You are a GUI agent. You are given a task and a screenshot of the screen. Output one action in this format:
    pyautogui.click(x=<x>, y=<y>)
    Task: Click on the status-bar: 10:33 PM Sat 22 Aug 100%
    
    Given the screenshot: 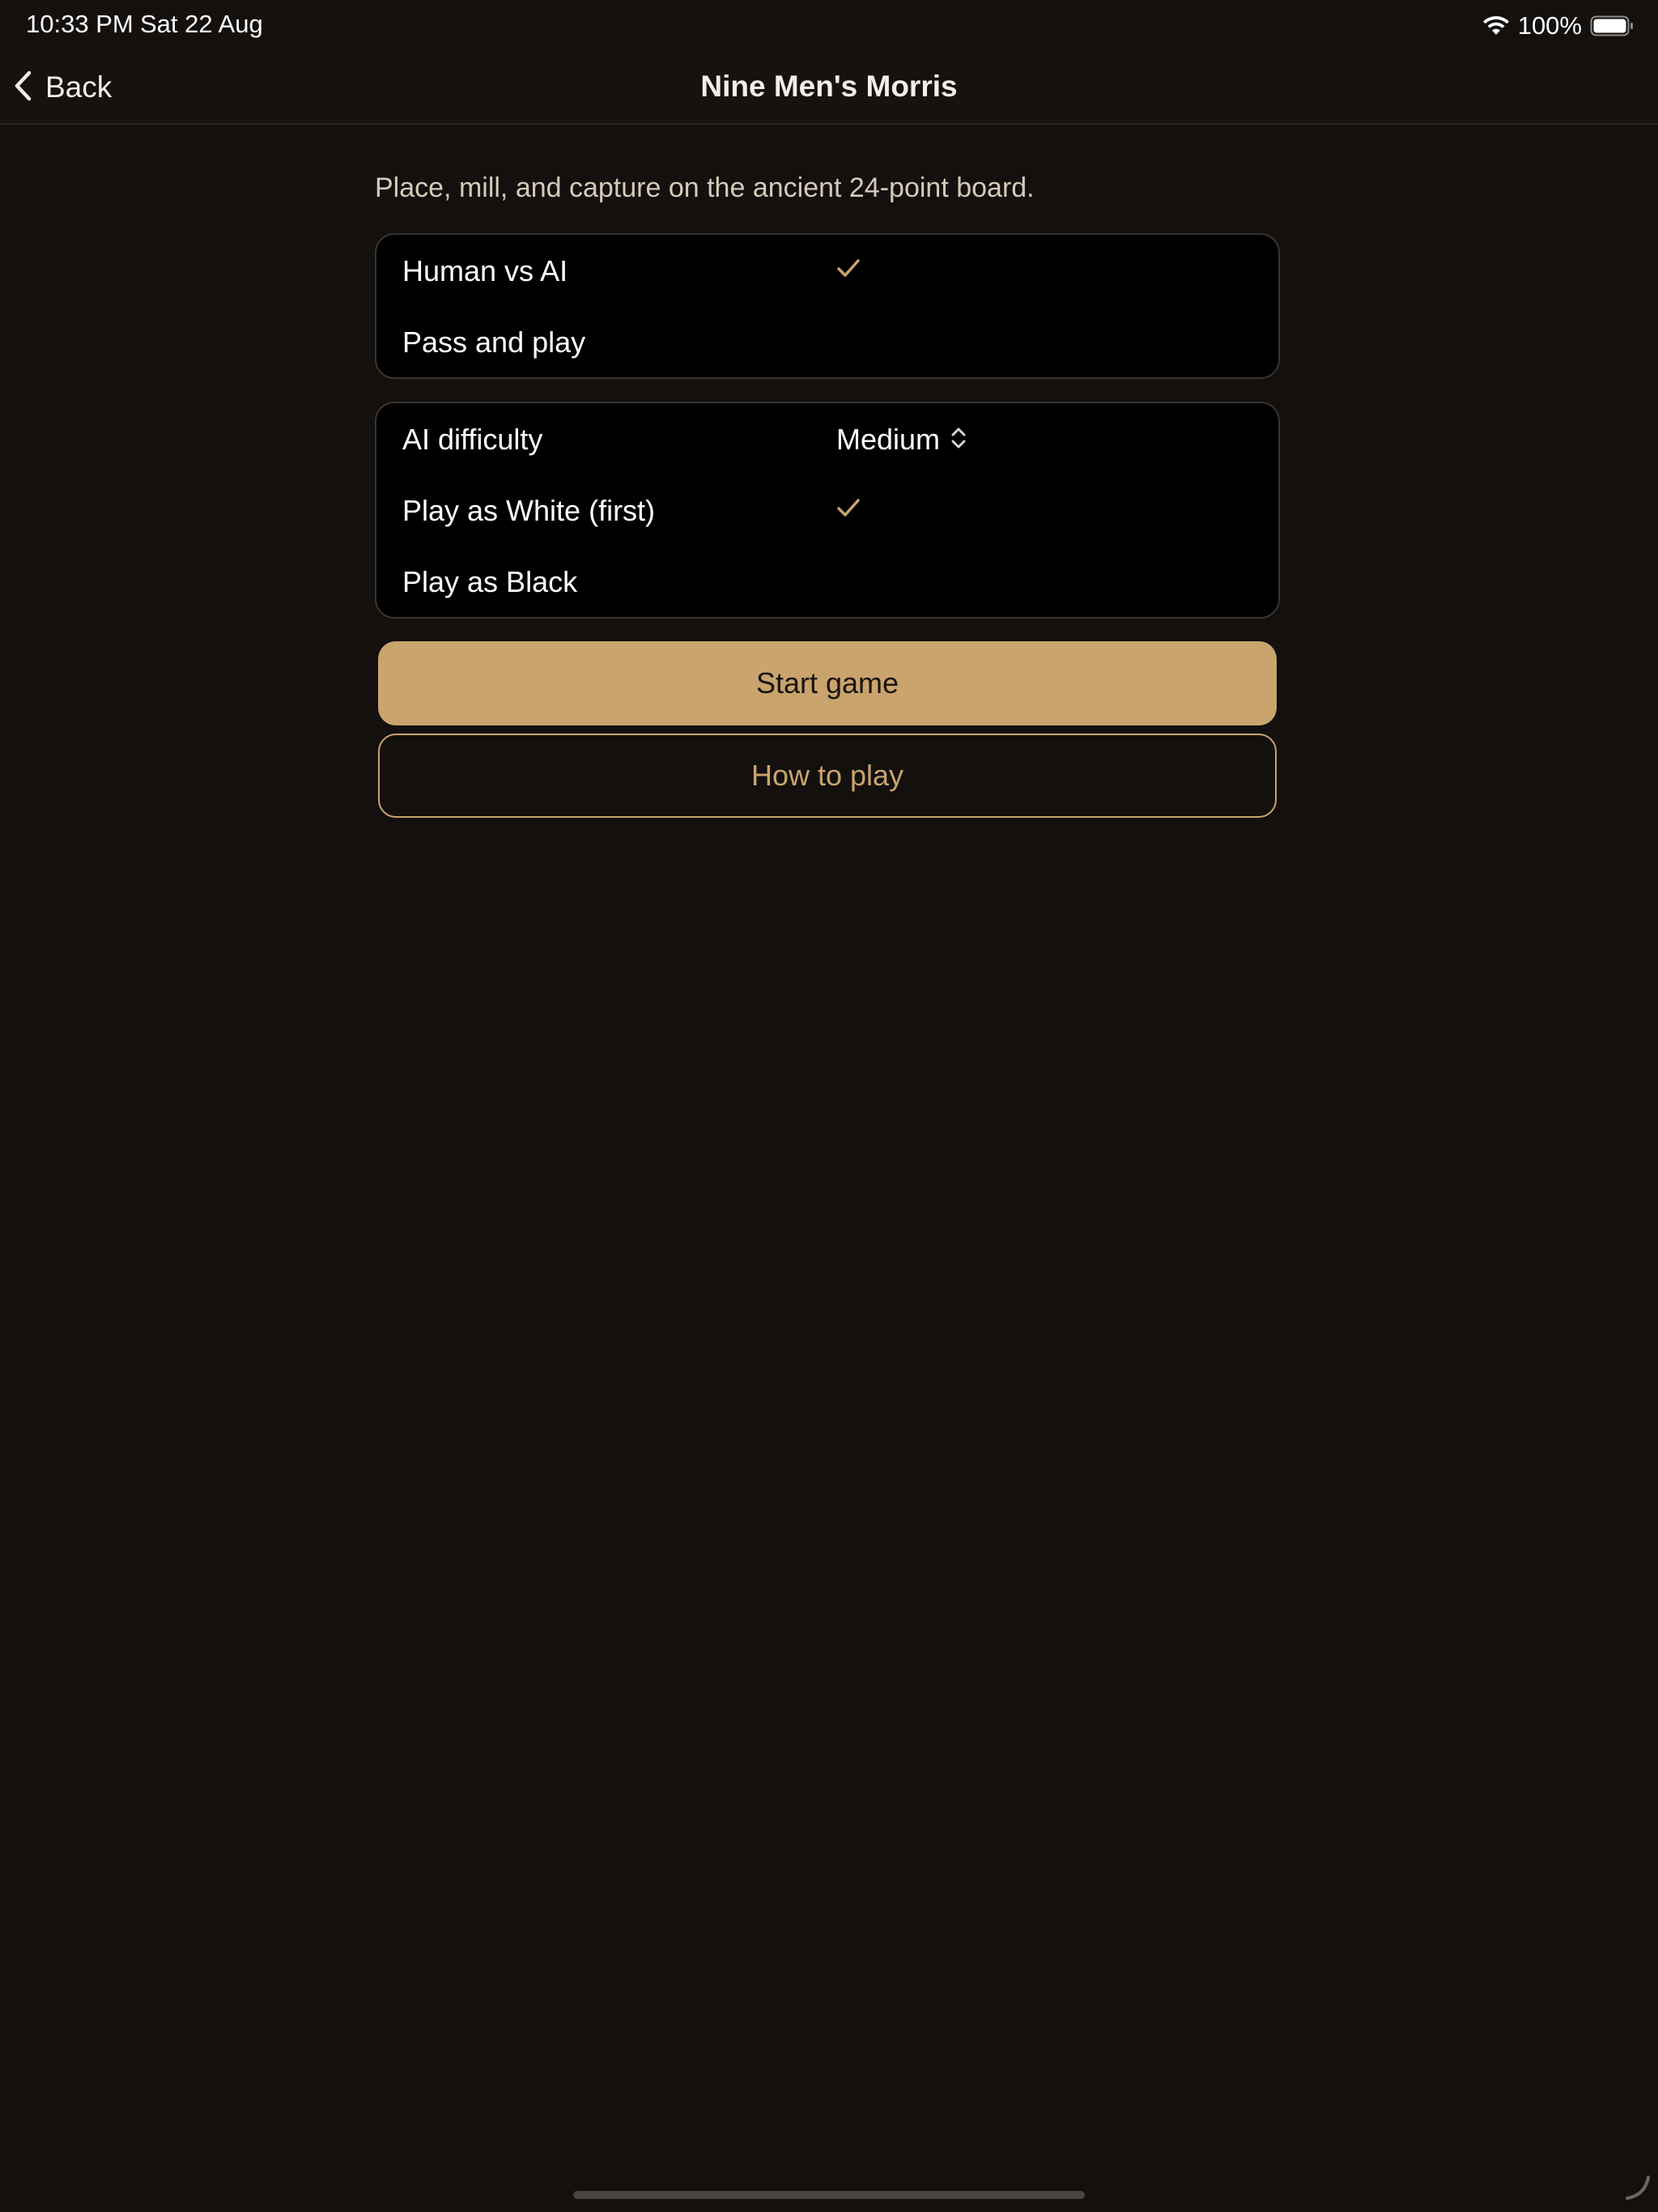 What is the action you would take?
    pyautogui.click(x=829, y=26)
    